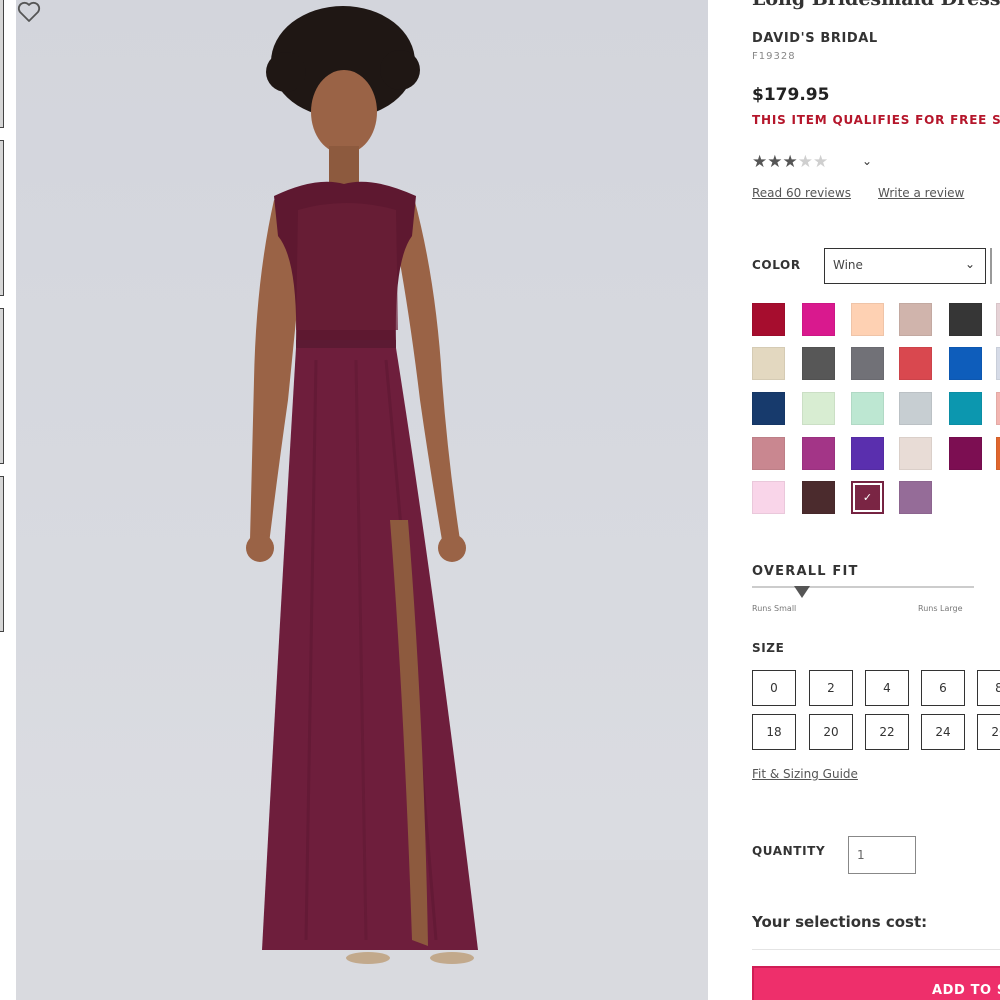  I want to click on product-title: Long Bridesmaid Dress, so click(876, 5).